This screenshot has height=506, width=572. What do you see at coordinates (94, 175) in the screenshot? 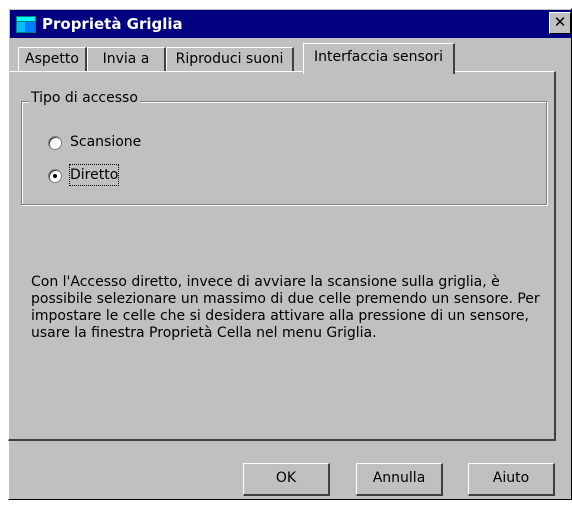
I see `radio-label: Diretto` at bounding box center [94, 175].